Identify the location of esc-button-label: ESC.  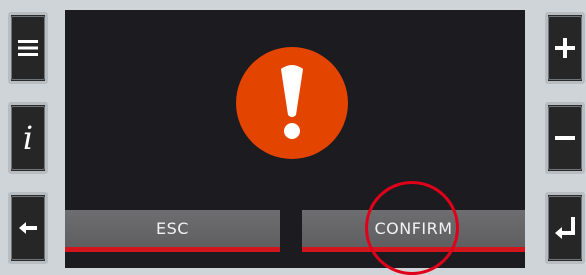
(172, 228).